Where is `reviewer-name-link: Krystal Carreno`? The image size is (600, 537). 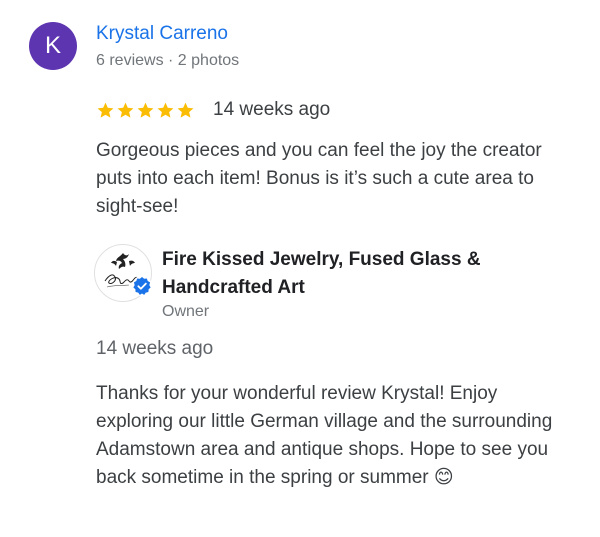
reviewer-name-link: Krystal Carreno is located at coordinates (162, 34).